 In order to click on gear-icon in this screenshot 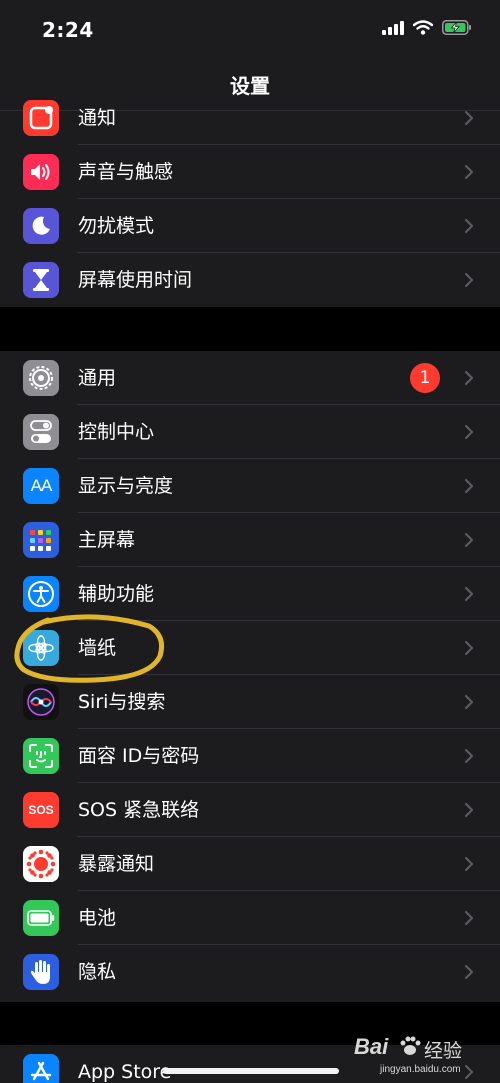, I will do `click(41, 378)`.